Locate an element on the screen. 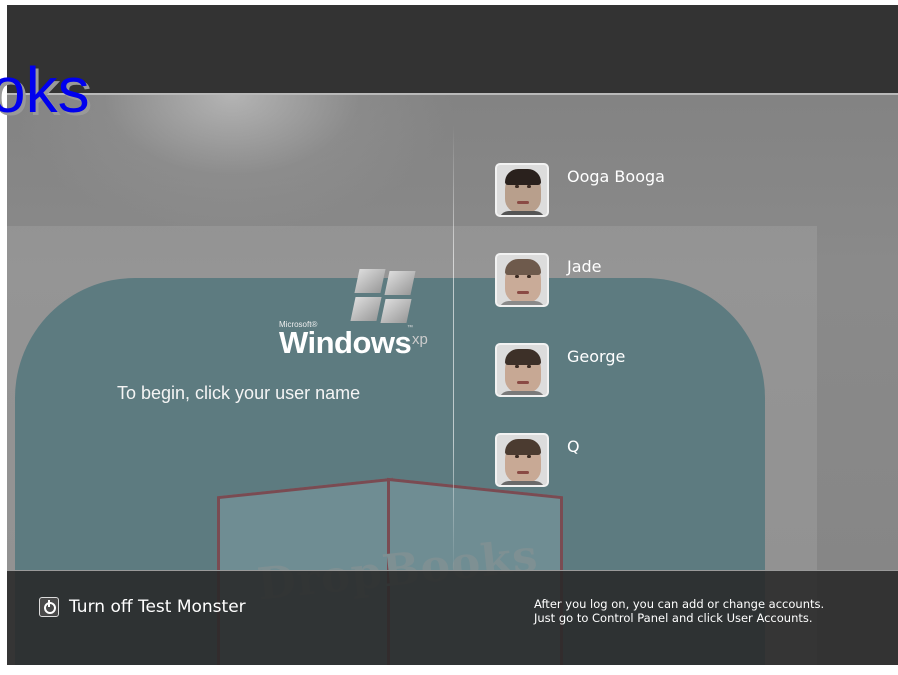 The image size is (898, 675). vertical-divider is located at coordinates (453, 350).